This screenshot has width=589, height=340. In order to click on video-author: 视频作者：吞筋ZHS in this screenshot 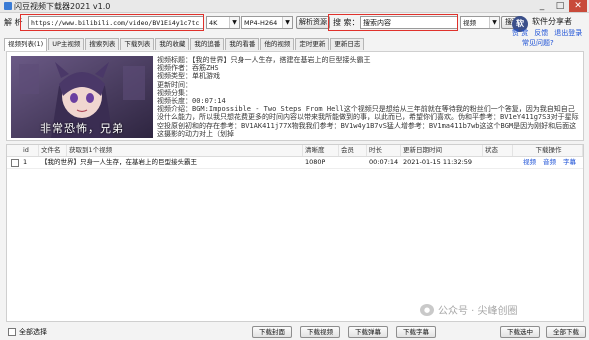, I will do `click(188, 68)`.